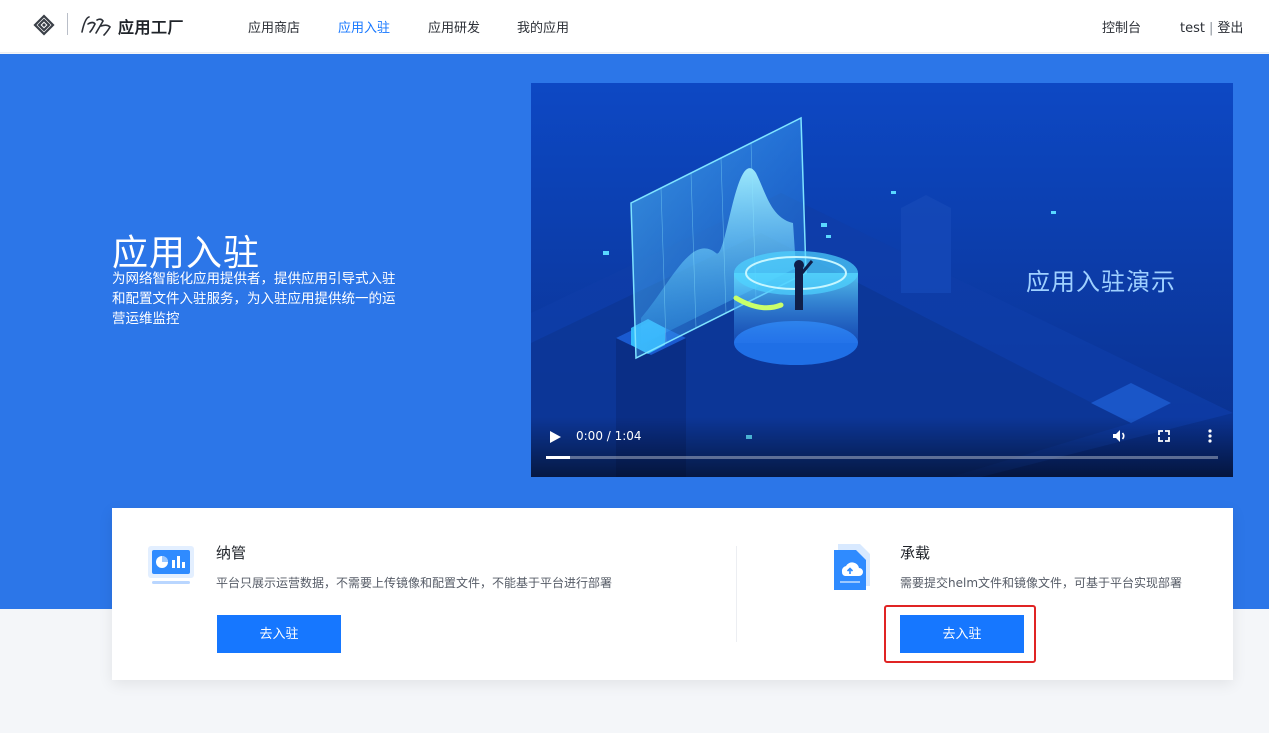 This screenshot has height=733, width=1269. Describe the element at coordinates (634, 26) in the screenshot. I see `top-navigation-bar: 应用工厂 应用商店 应用入驻 应用研发 我的应用 控制台 test | 登出` at that location.